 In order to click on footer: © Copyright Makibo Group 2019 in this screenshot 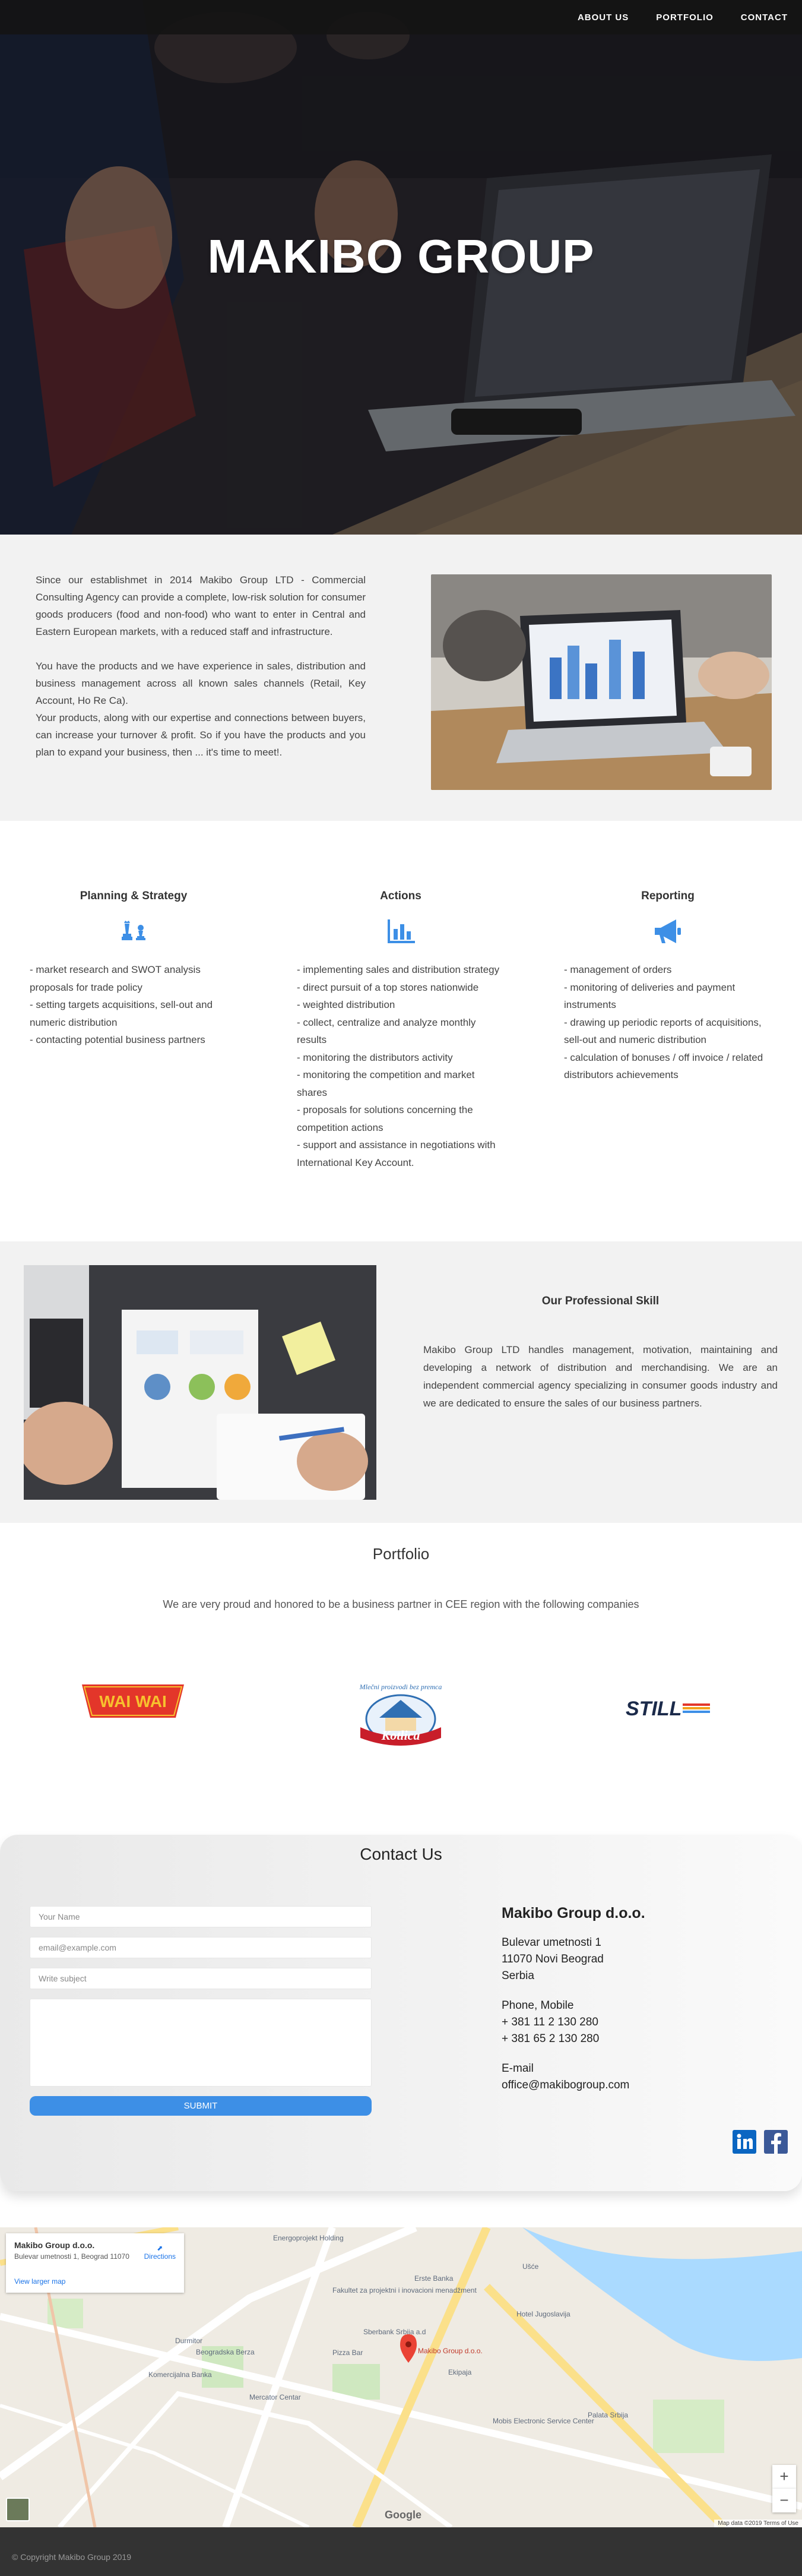, I will do `click(401, 2551)`.